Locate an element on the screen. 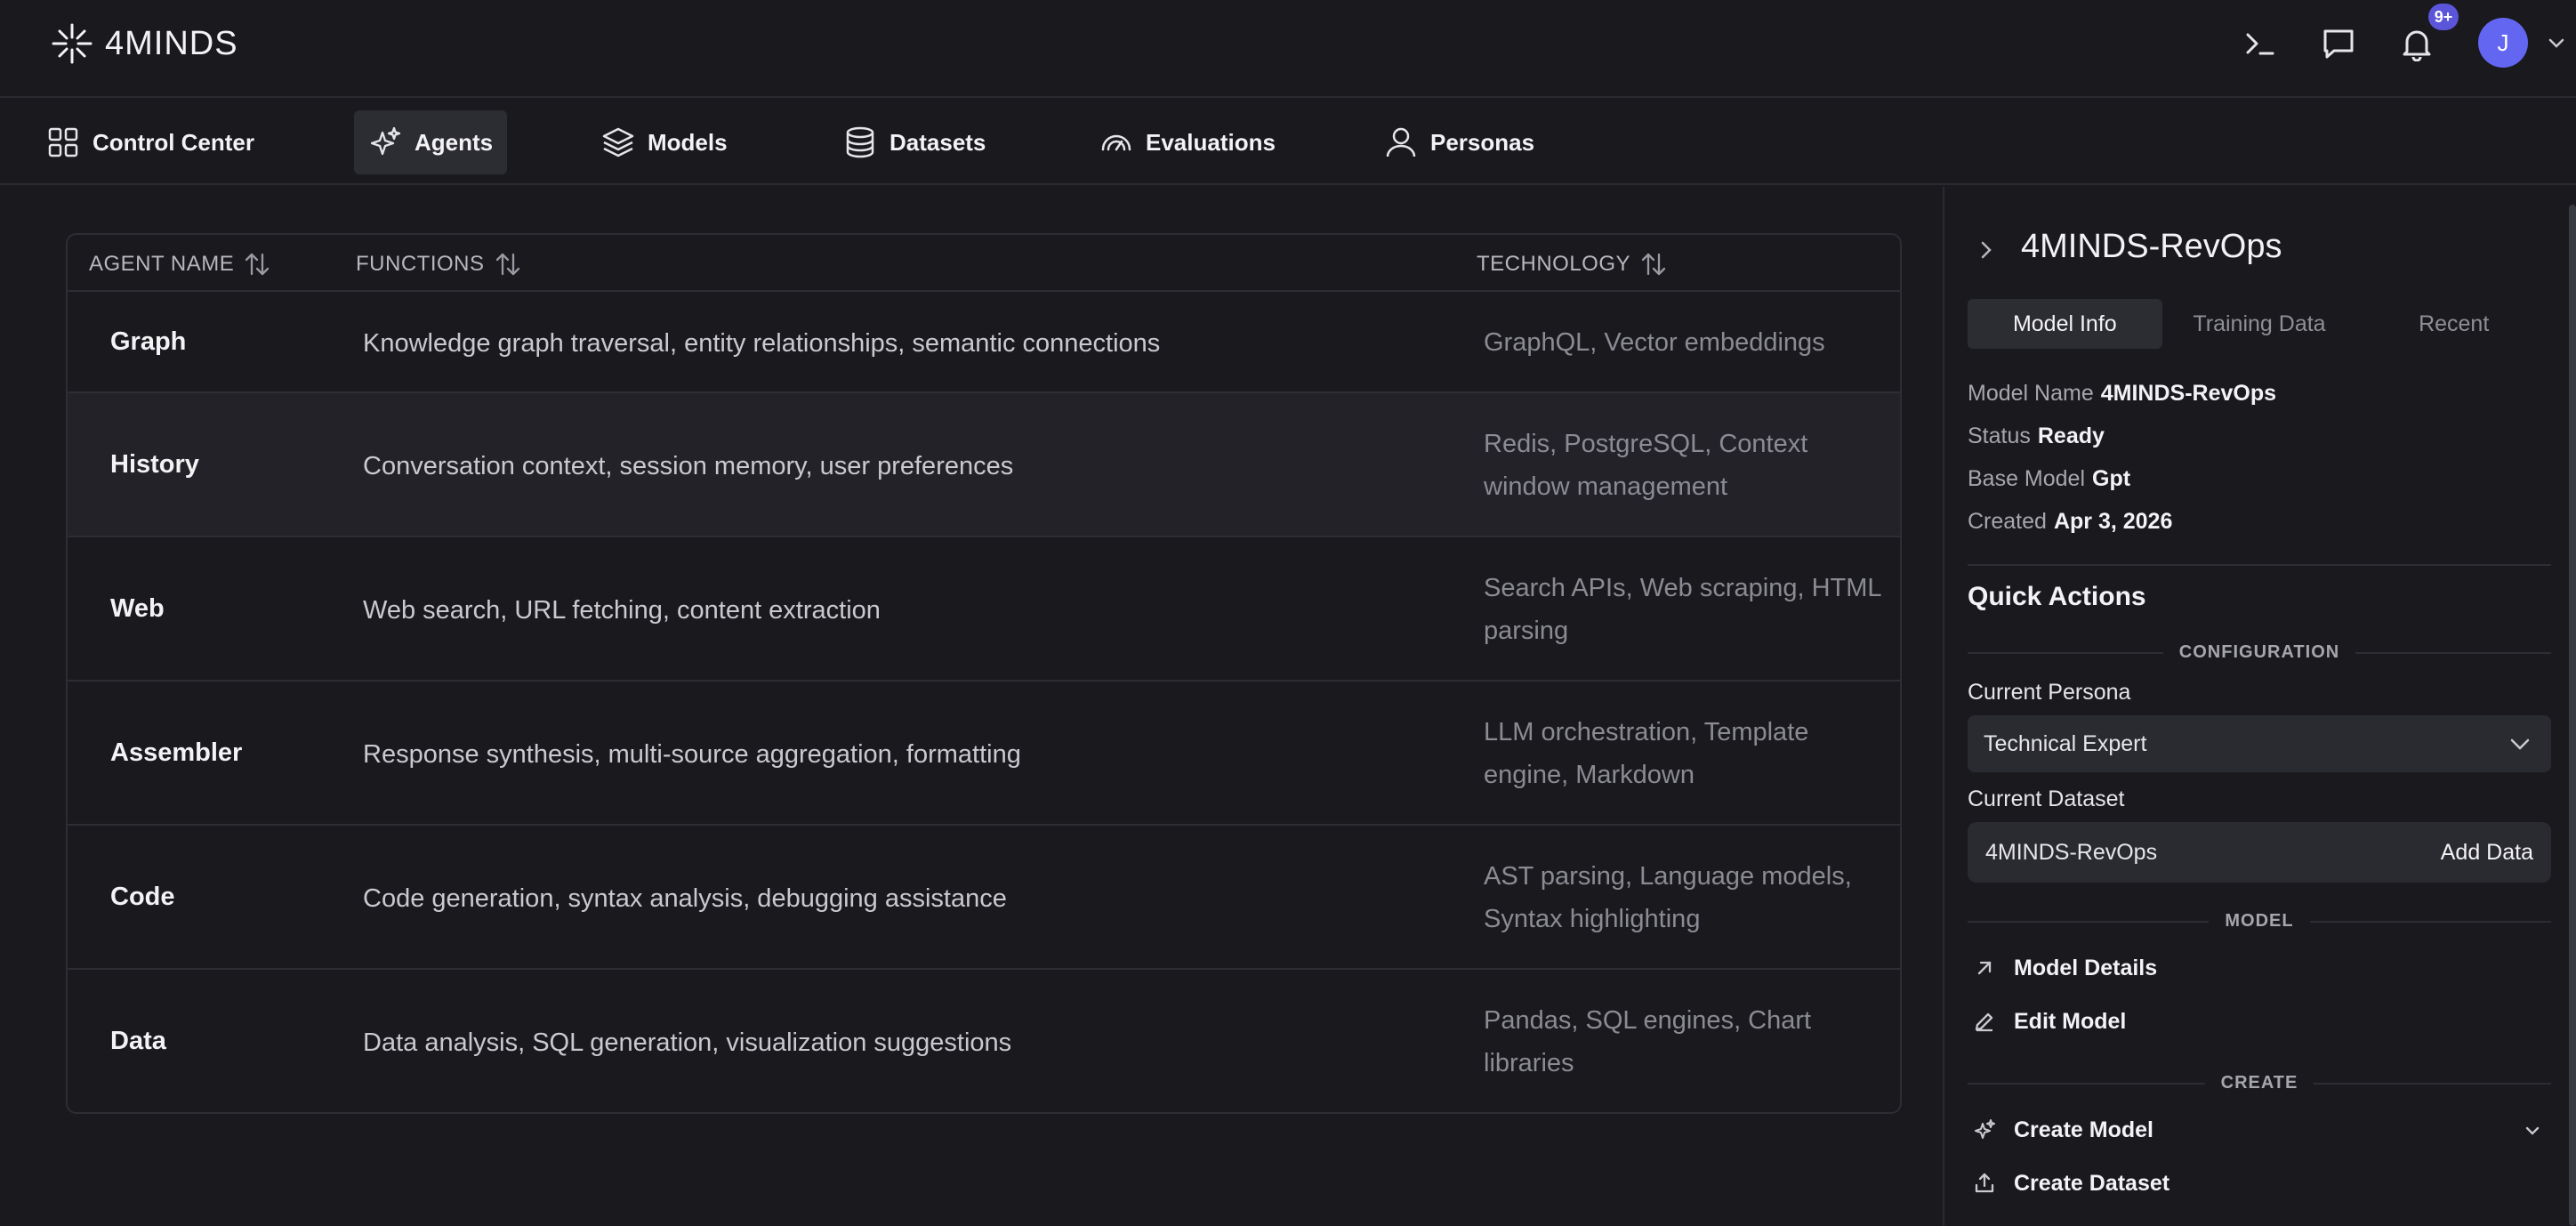  chevron-right-icon is located at coordinates (1986, 250).